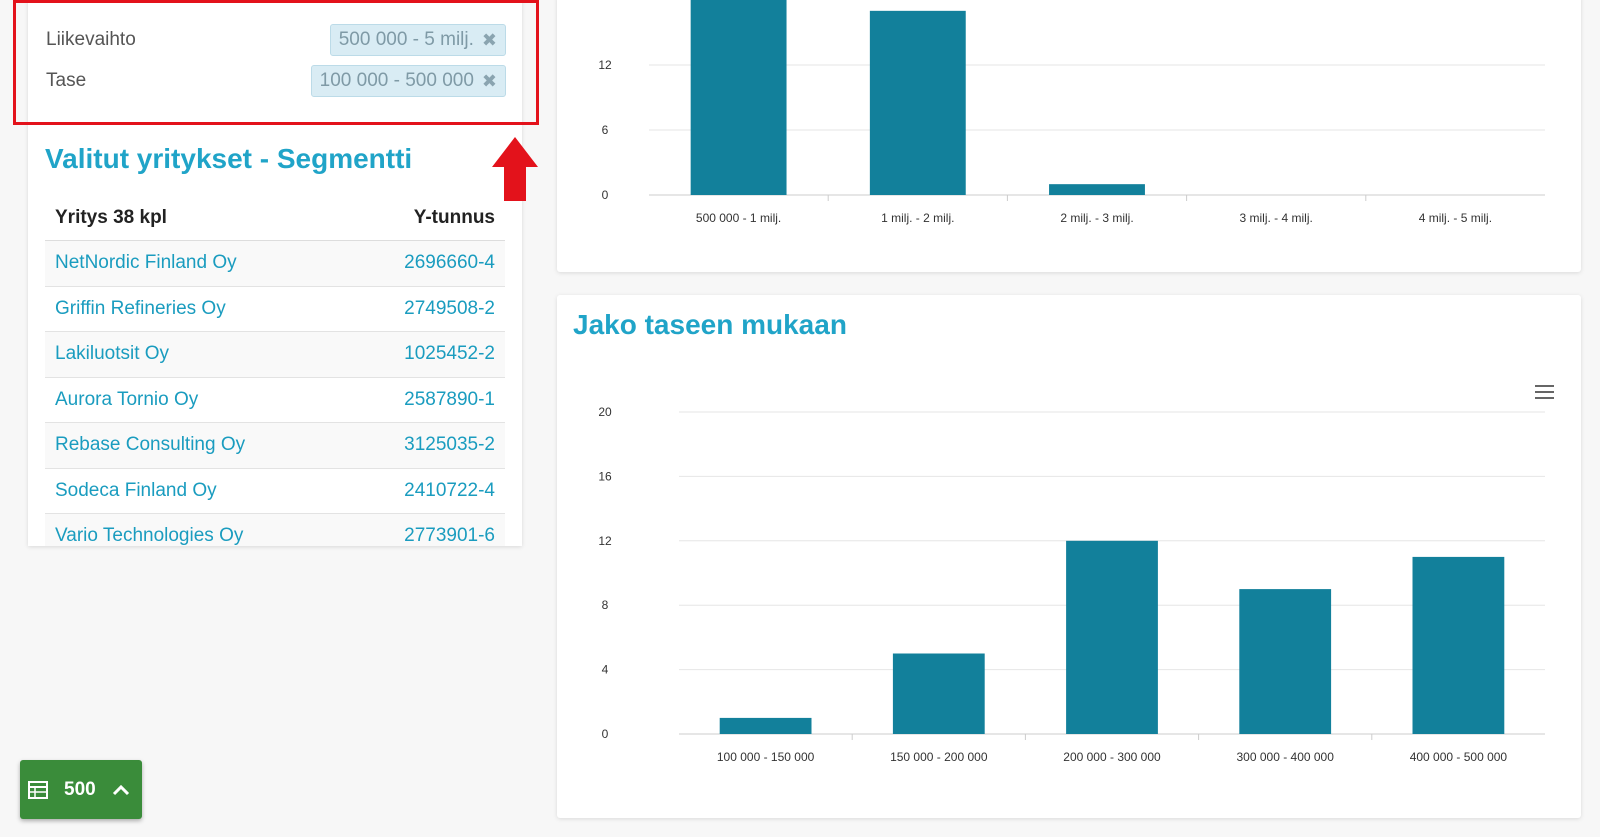 The height and width of the screenshot is (837, 1600). I want to click on filter-row-liikevaihto: Liikevaihto 500 000 - 5 milj. ✖, so click(276, 40).